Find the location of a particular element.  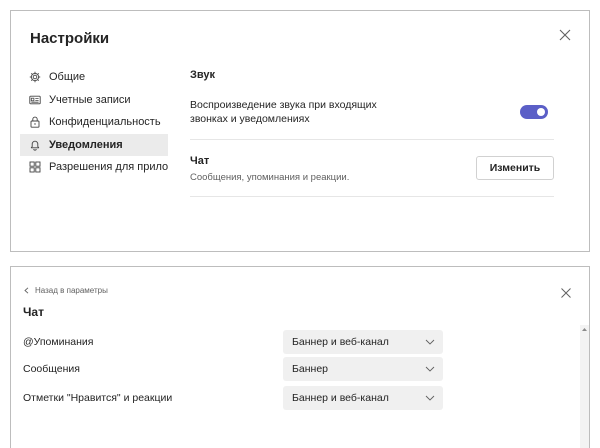

nav-item-general: Общие is located at coordinates (94, 77).